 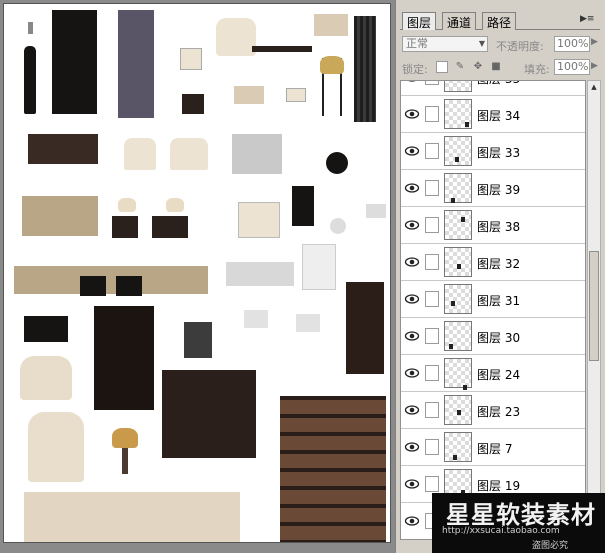 What do you see at coordinates (125, 461) in the screenshot?
I see `lamp-base-c-image` at bounding box center [125, 461].